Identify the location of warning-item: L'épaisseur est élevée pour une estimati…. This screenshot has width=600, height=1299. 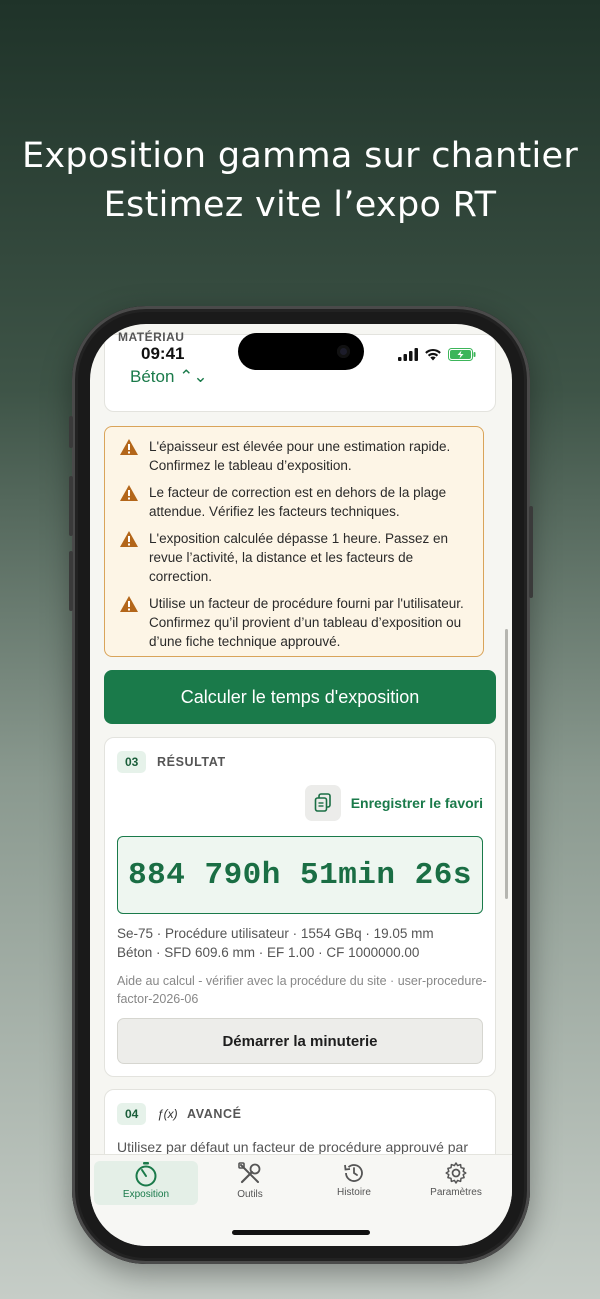
(294, 456).